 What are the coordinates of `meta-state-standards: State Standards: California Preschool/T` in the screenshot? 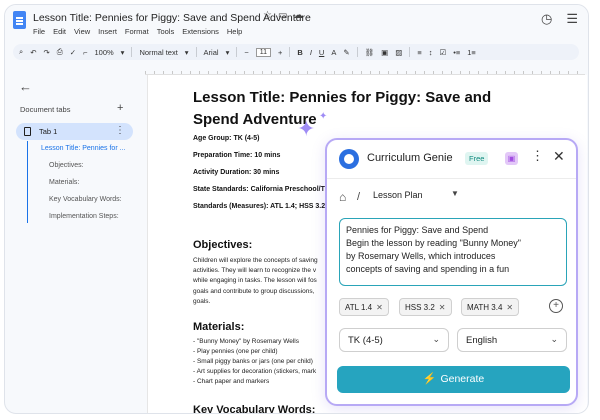 It's located at (259, 189).